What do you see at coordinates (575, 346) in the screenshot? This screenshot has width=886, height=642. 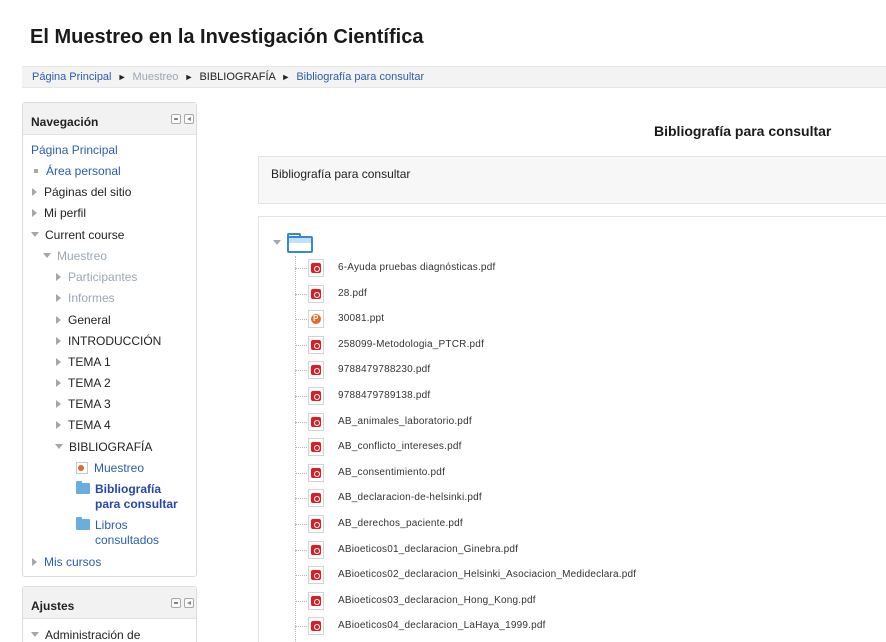 I see `file-item: 258099-Metodologia_PTCR.pdf` at bounding box center [575, 346].